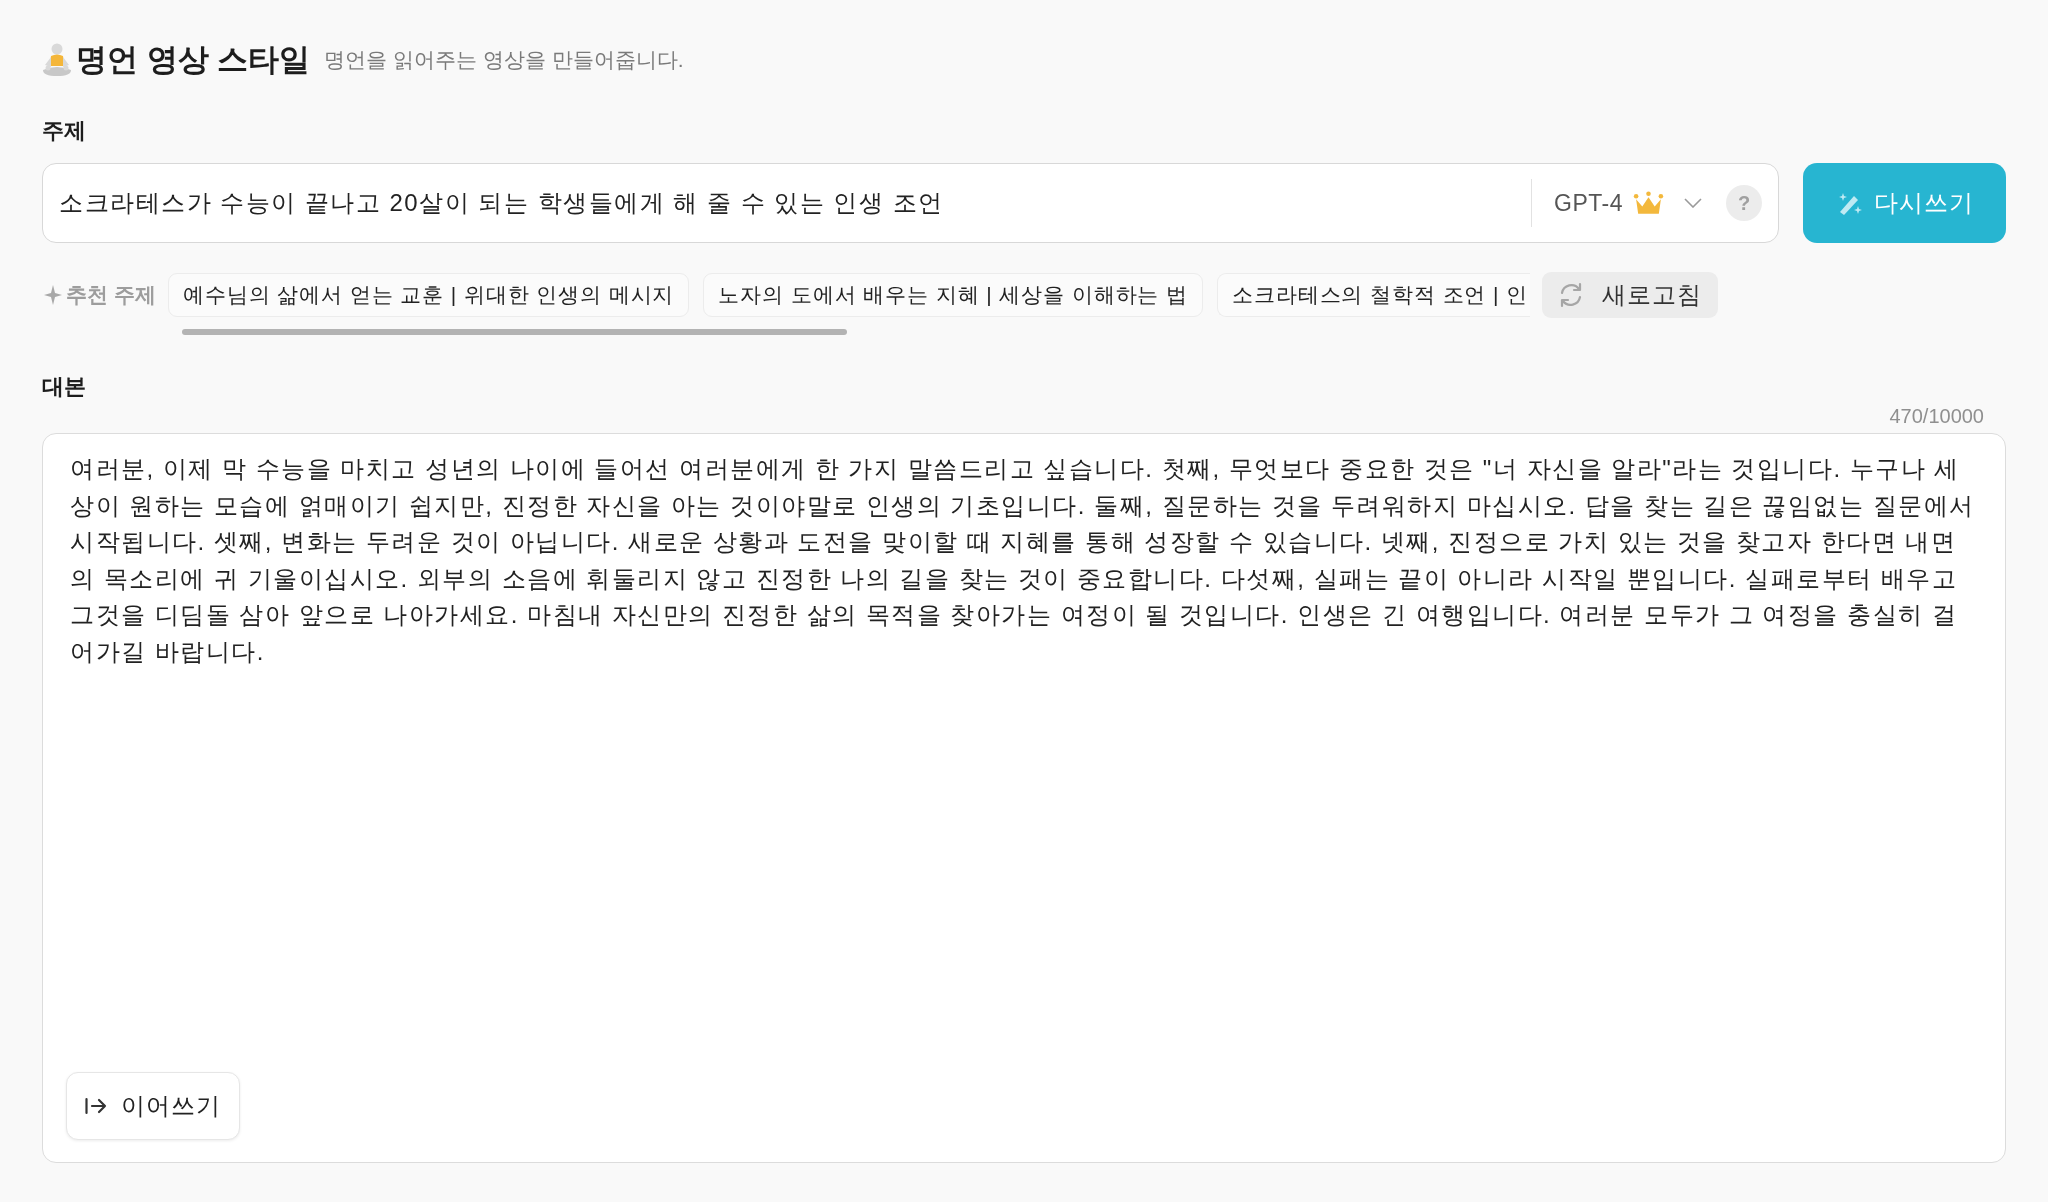 The image size is (2048, 1202). What do you see at coordinates (64, 387) in the screenshot?
I see `script-label: 대본` at bounding box center [64, 387].